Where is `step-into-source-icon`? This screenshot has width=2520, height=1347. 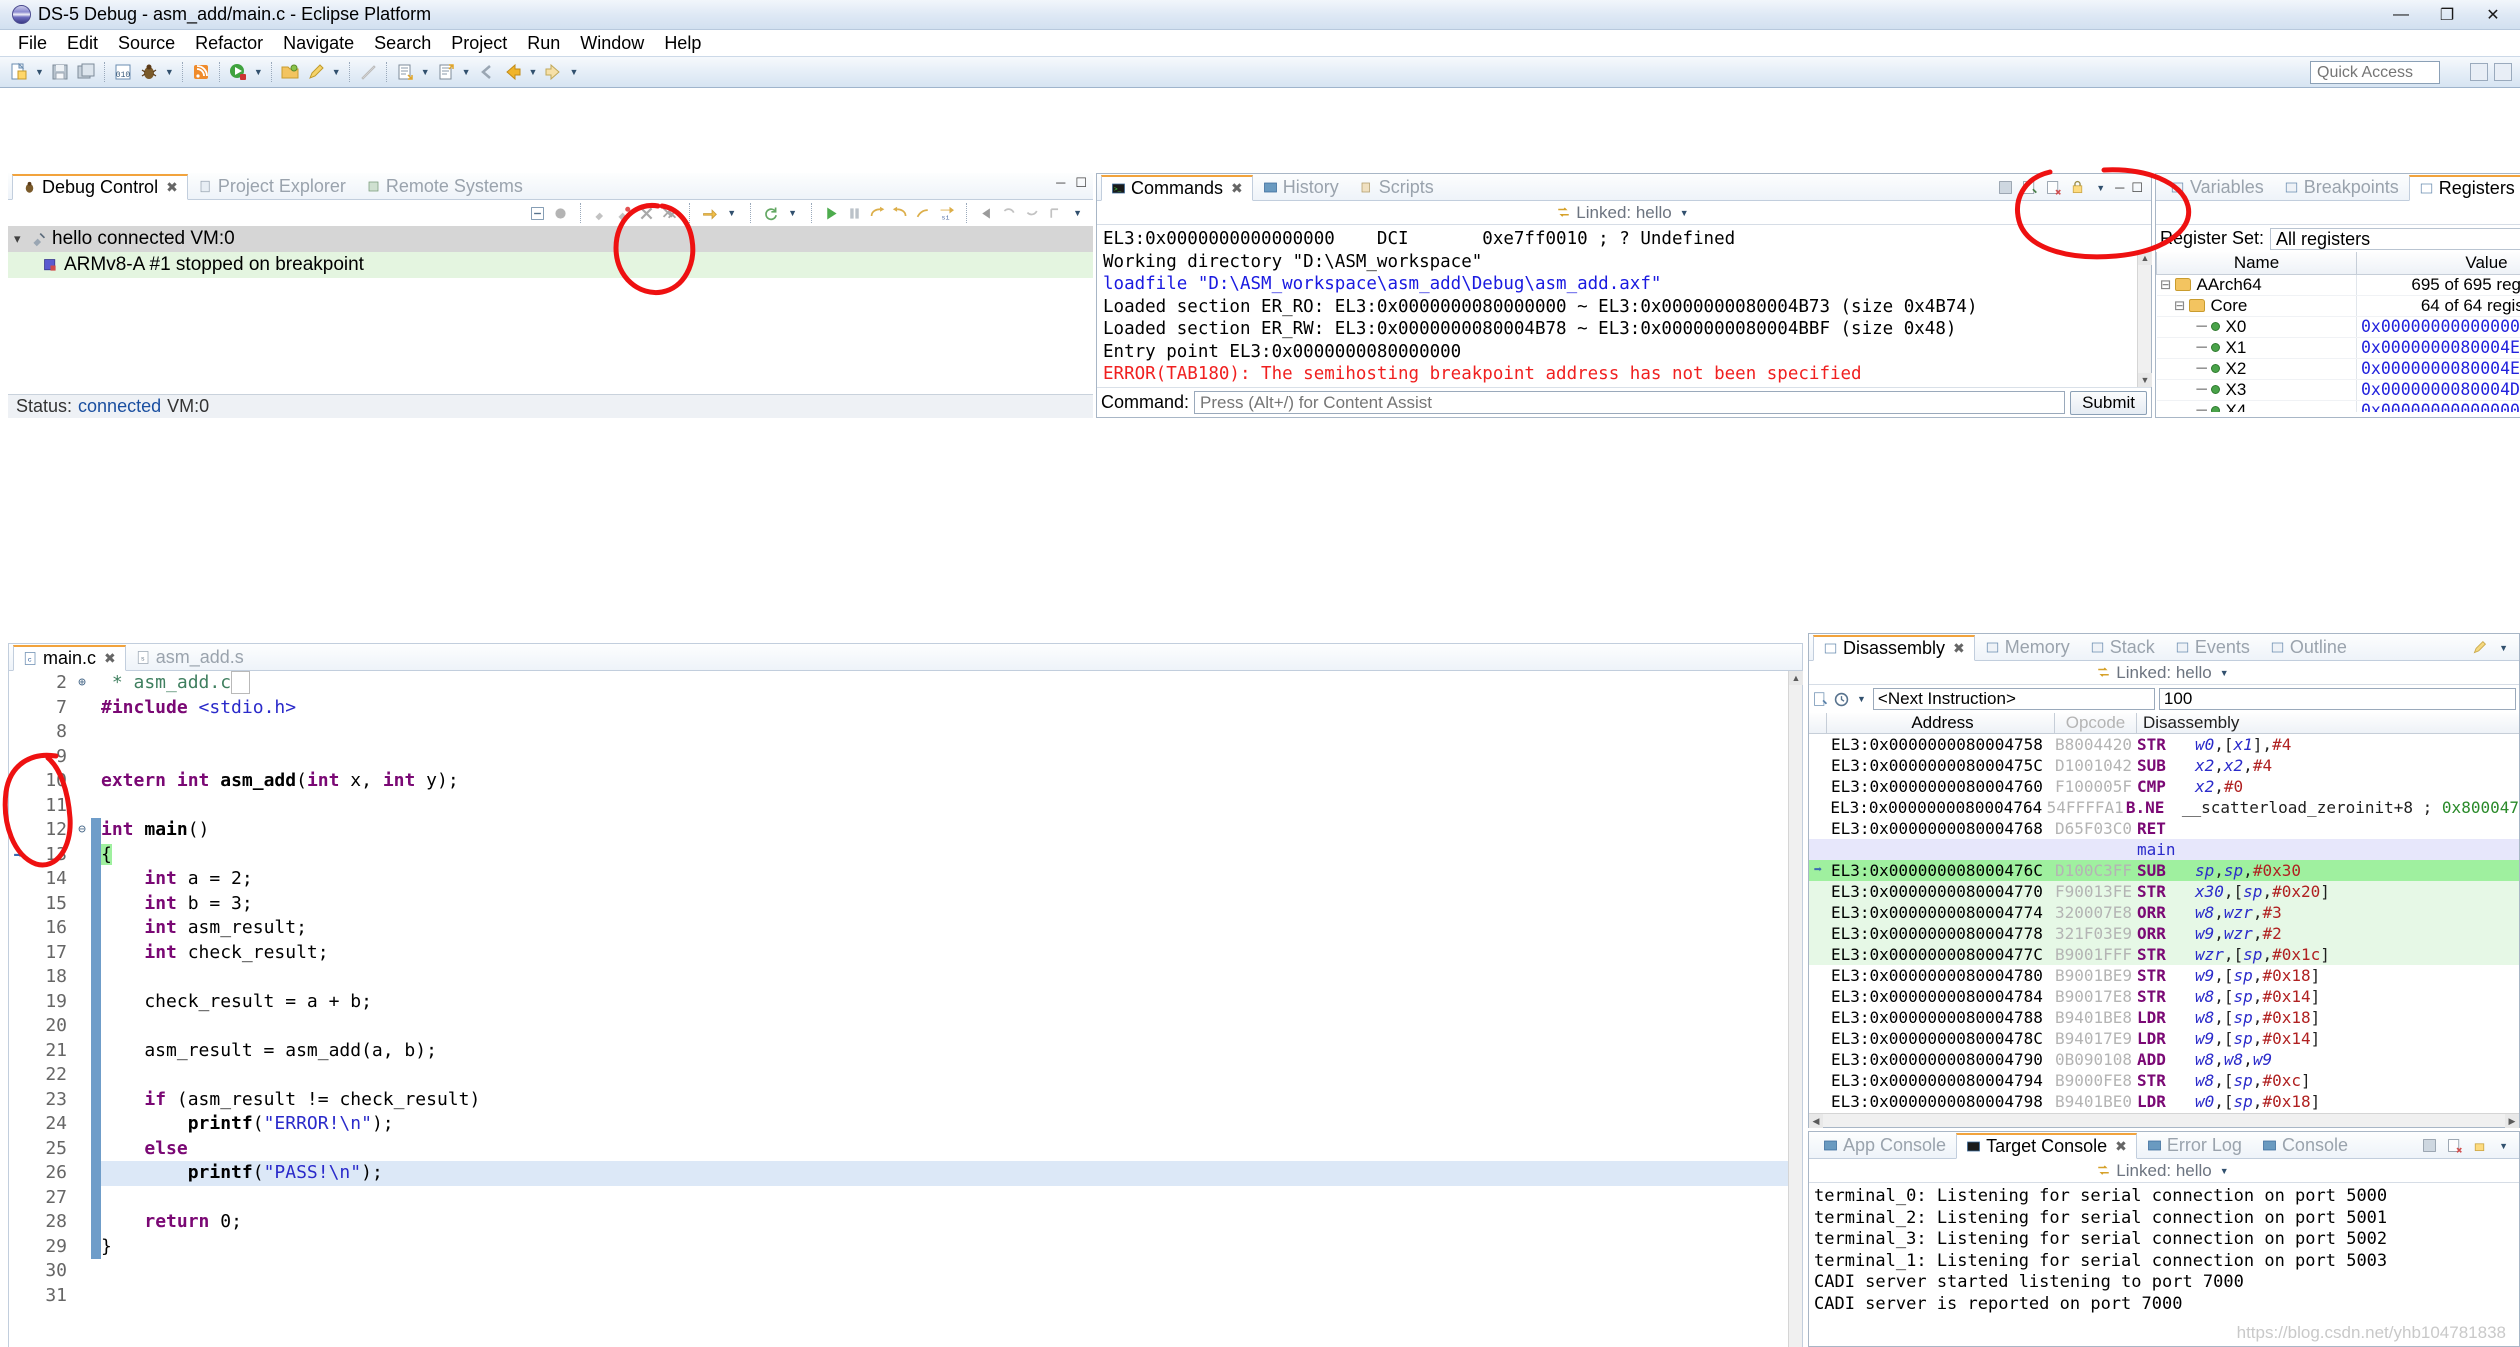
step-into-source-icon is located at coordinates (900, 213).